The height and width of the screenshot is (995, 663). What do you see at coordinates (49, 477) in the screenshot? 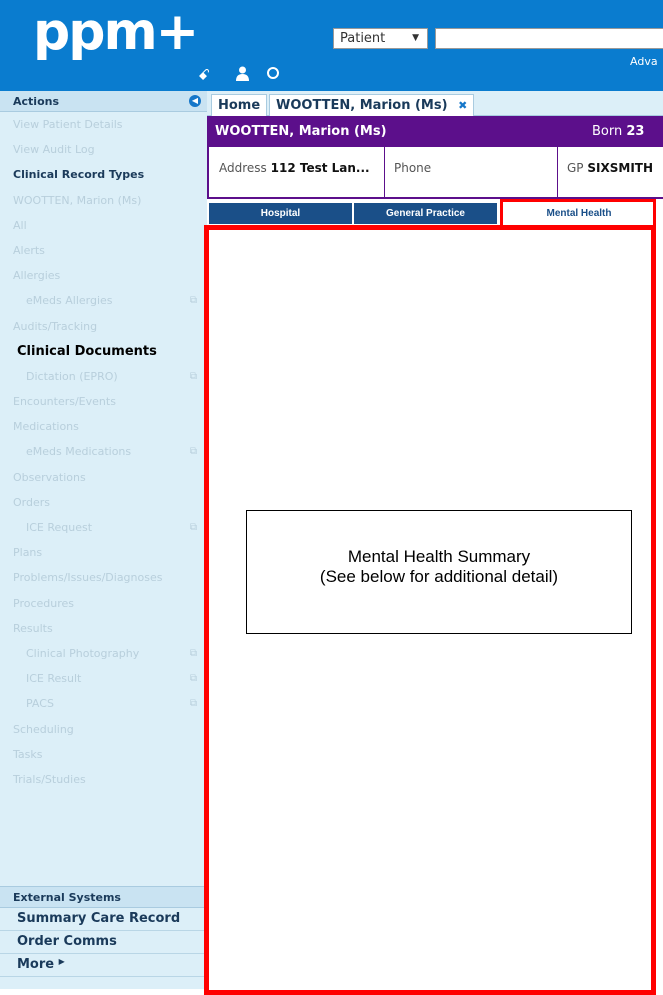
I see `sidebar-item-label: Observations` at bounding box center [49, 477].